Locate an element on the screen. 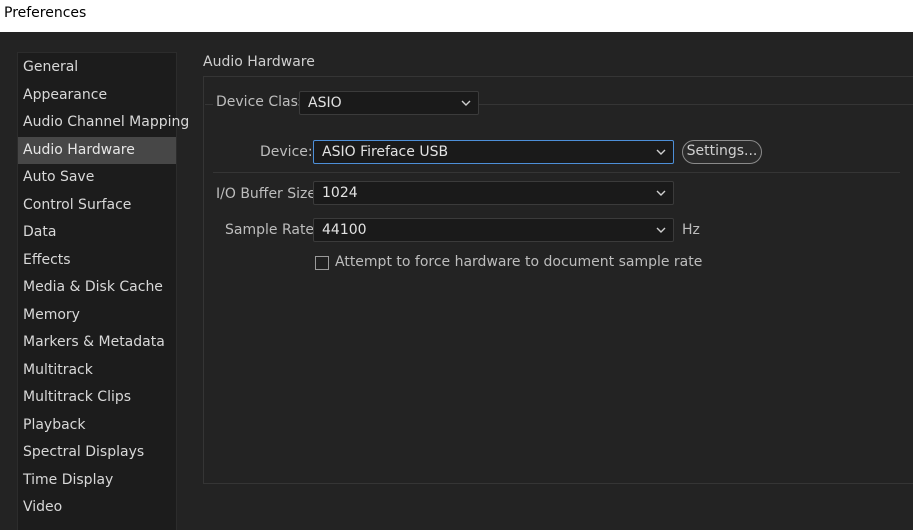  panel-title: Audio Hardware is located at coordinates (259, 62).